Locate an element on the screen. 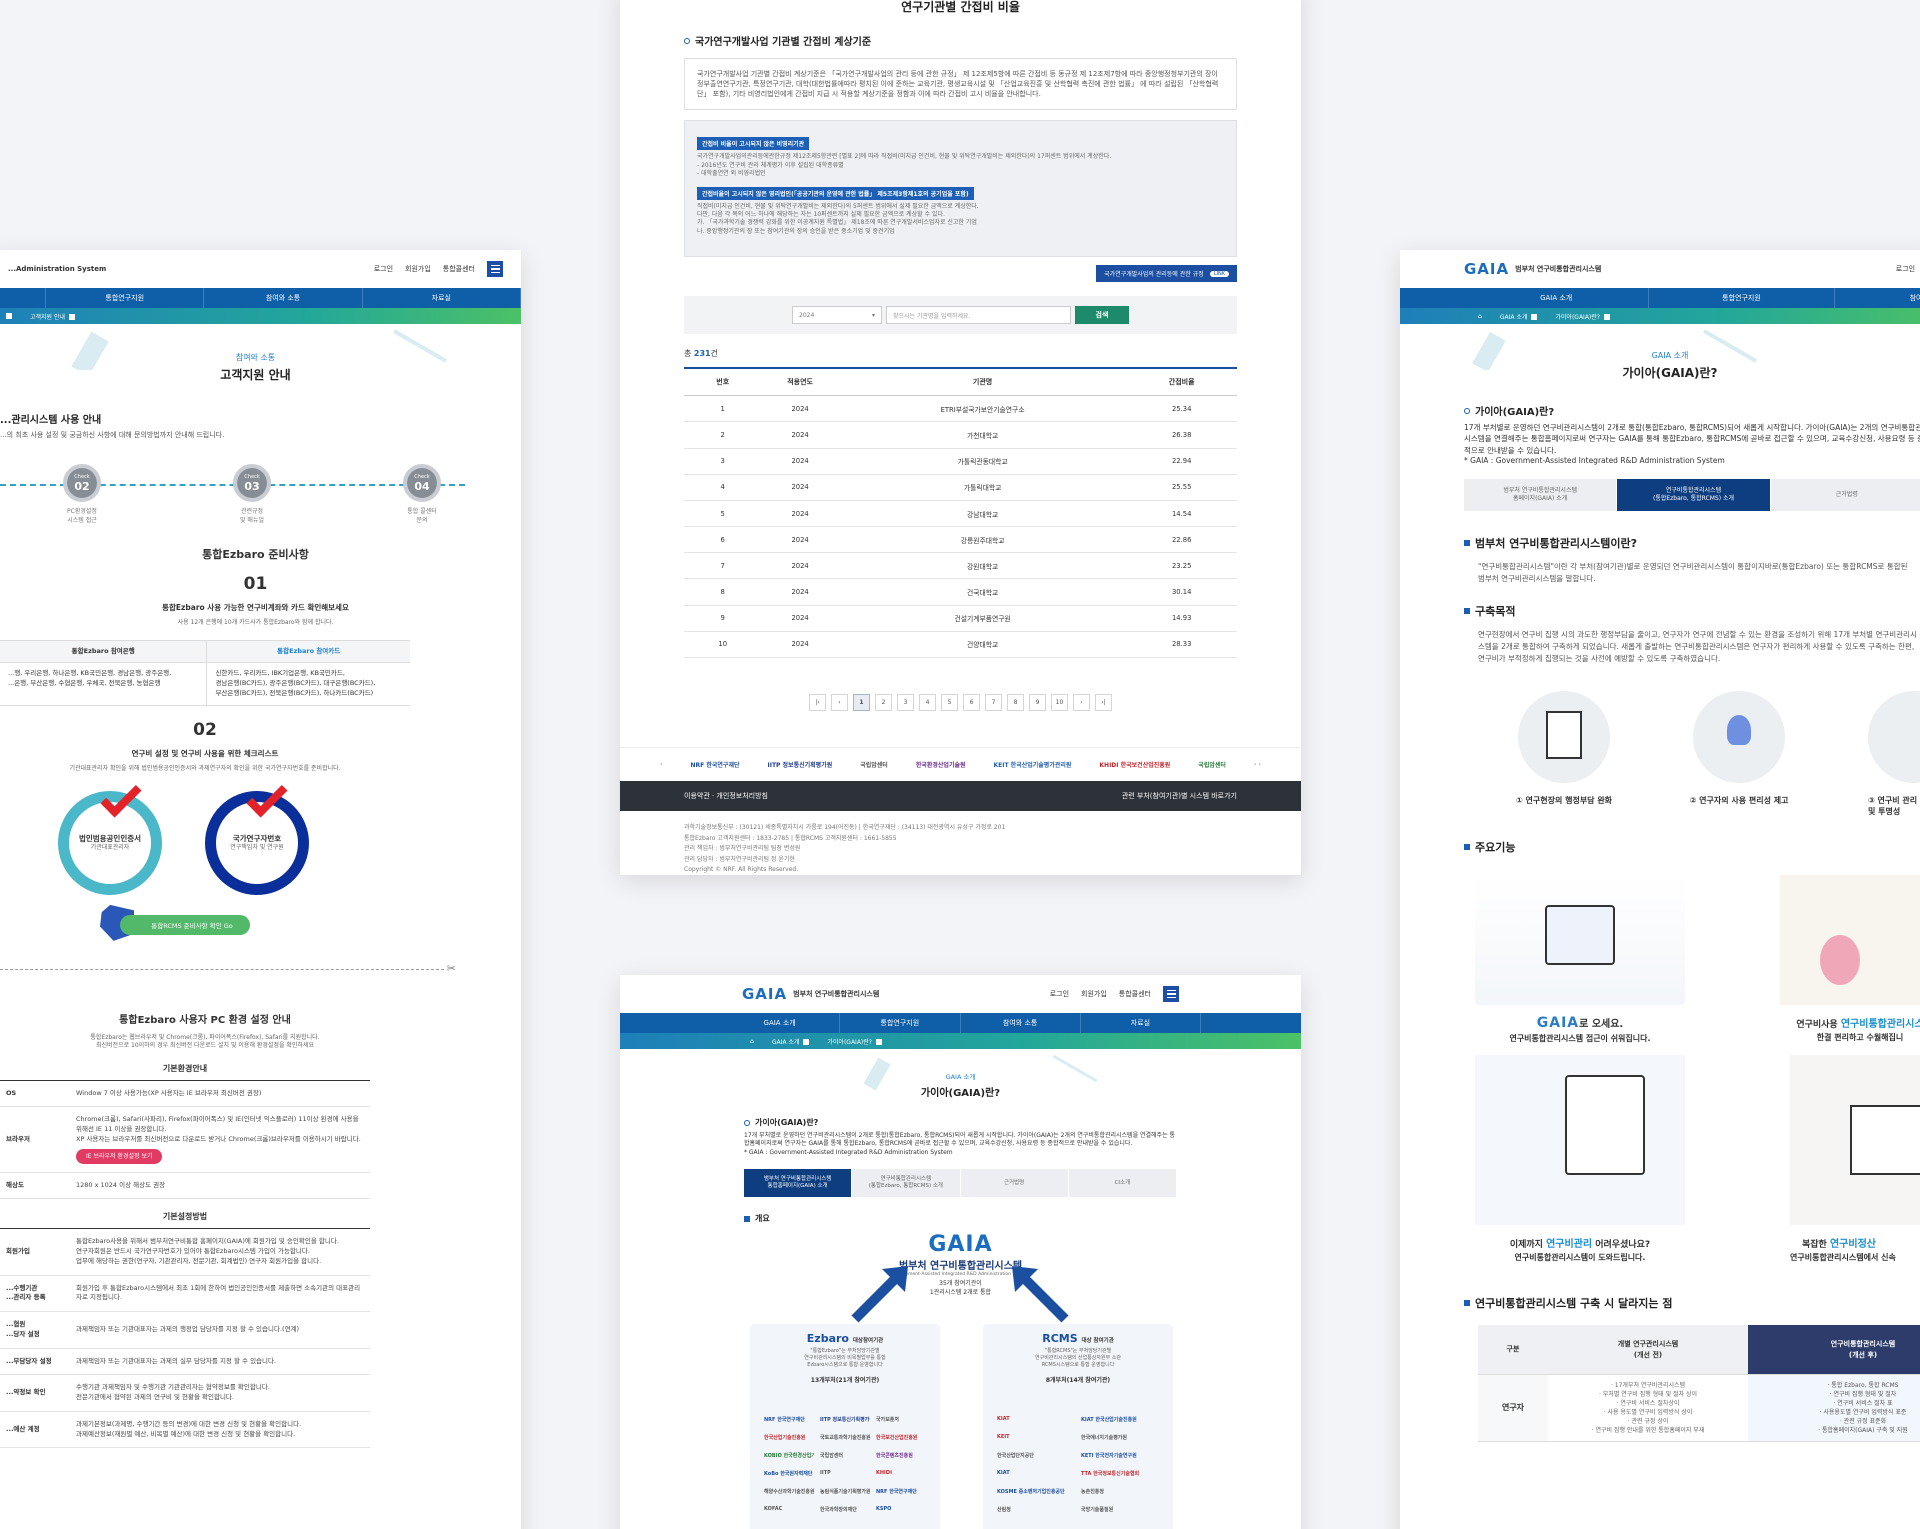  page-8: 8 is located at coordinates (1015, 703).